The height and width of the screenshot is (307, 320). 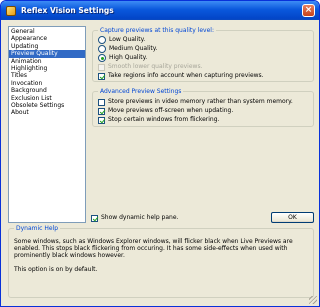 I want to click on nav-item-background: Background, so click(x=47, y=90).